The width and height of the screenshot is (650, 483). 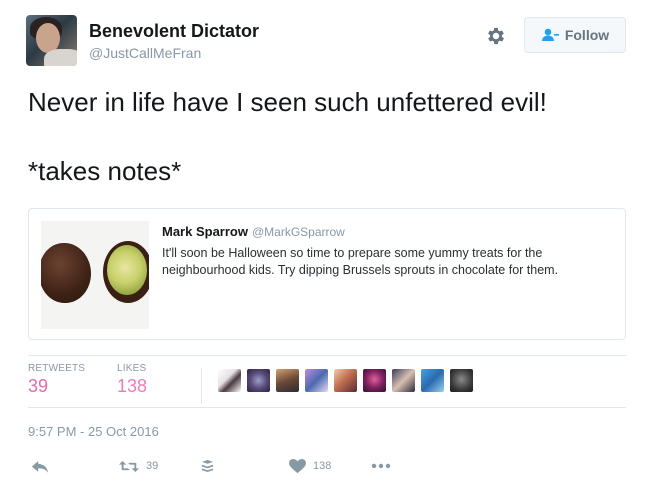 I want to click on stack-icon, so click(x=207, y=466).